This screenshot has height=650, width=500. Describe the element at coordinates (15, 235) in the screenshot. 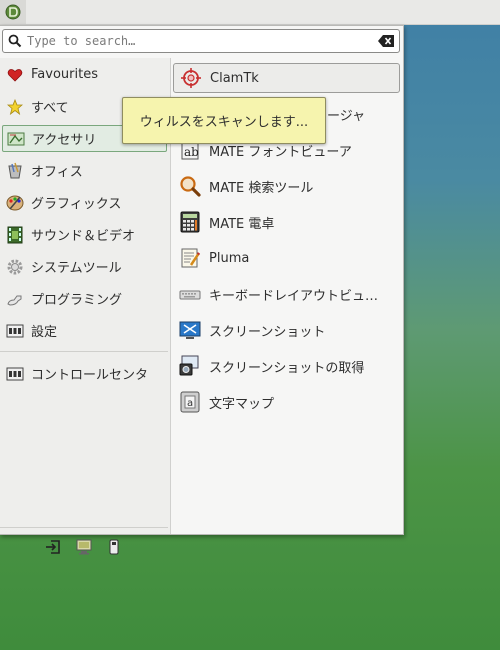

I see `multimedia-icon` at that location.